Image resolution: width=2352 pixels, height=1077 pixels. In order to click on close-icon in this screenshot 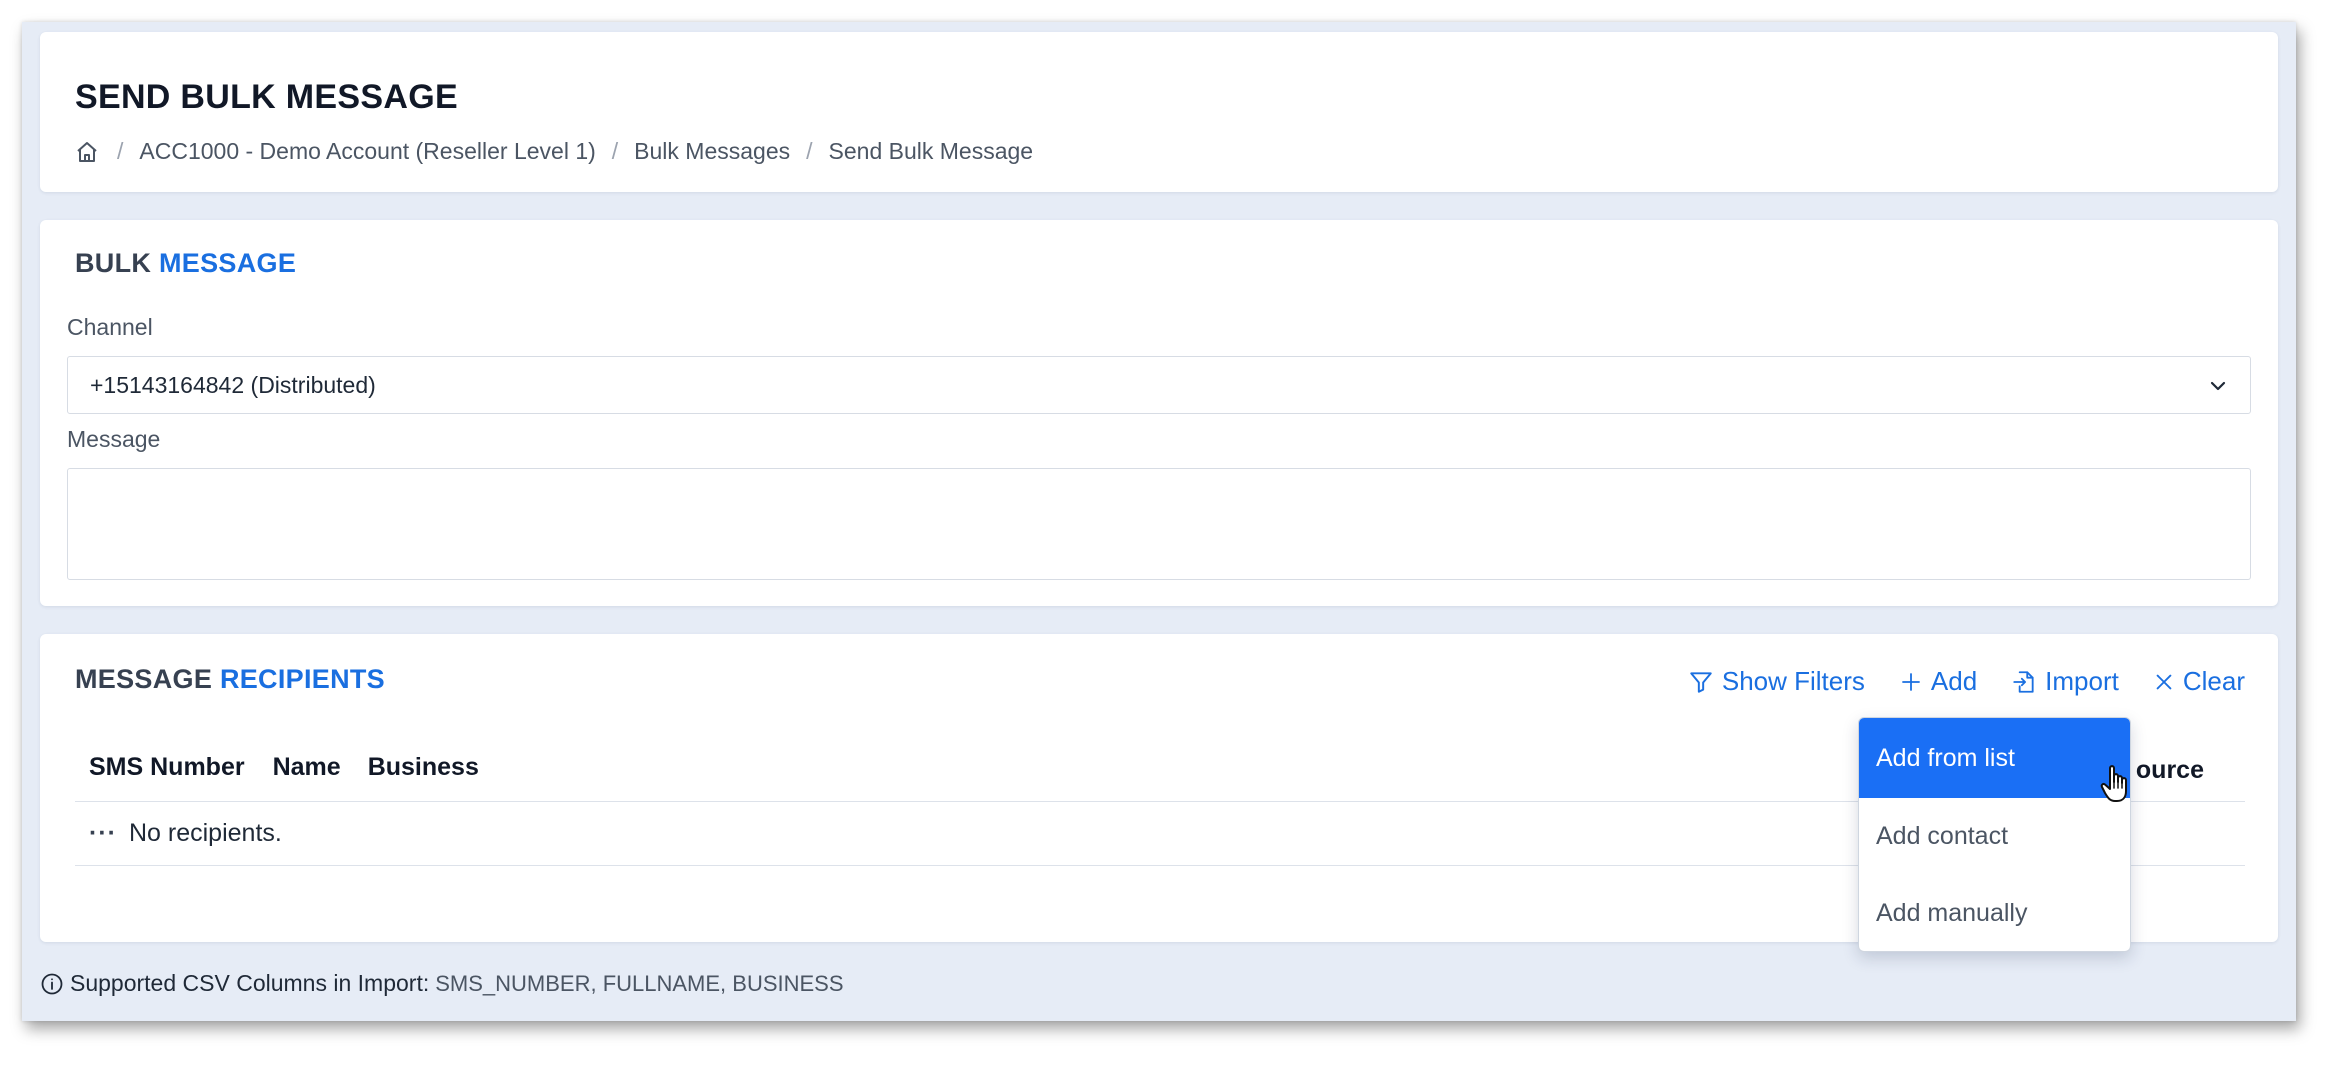, I will do `click(2164, 681)`.